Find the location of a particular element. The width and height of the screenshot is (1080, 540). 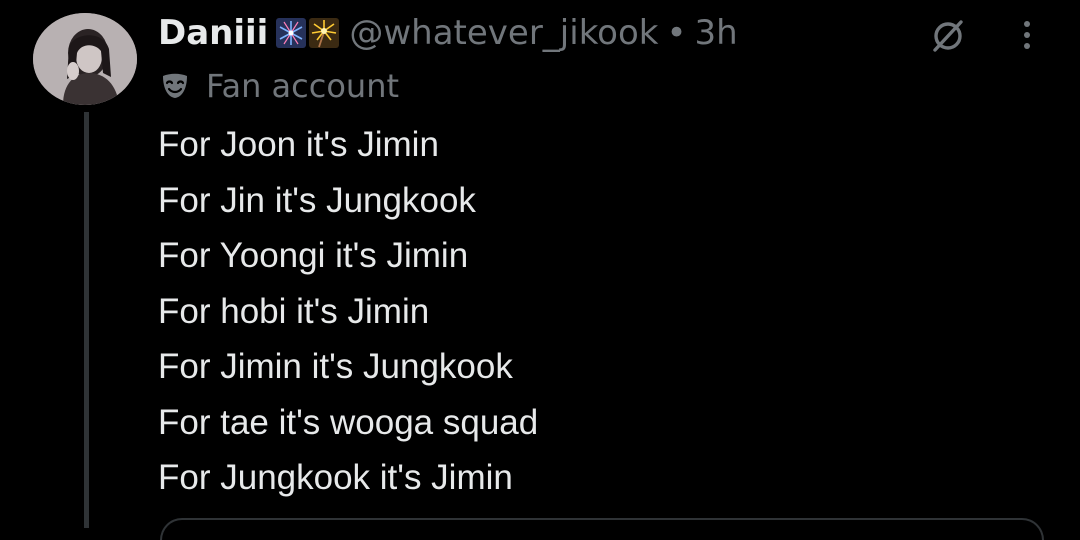

tweet-line: For Jin it's Jungkook is located at coordinates (317, 200).